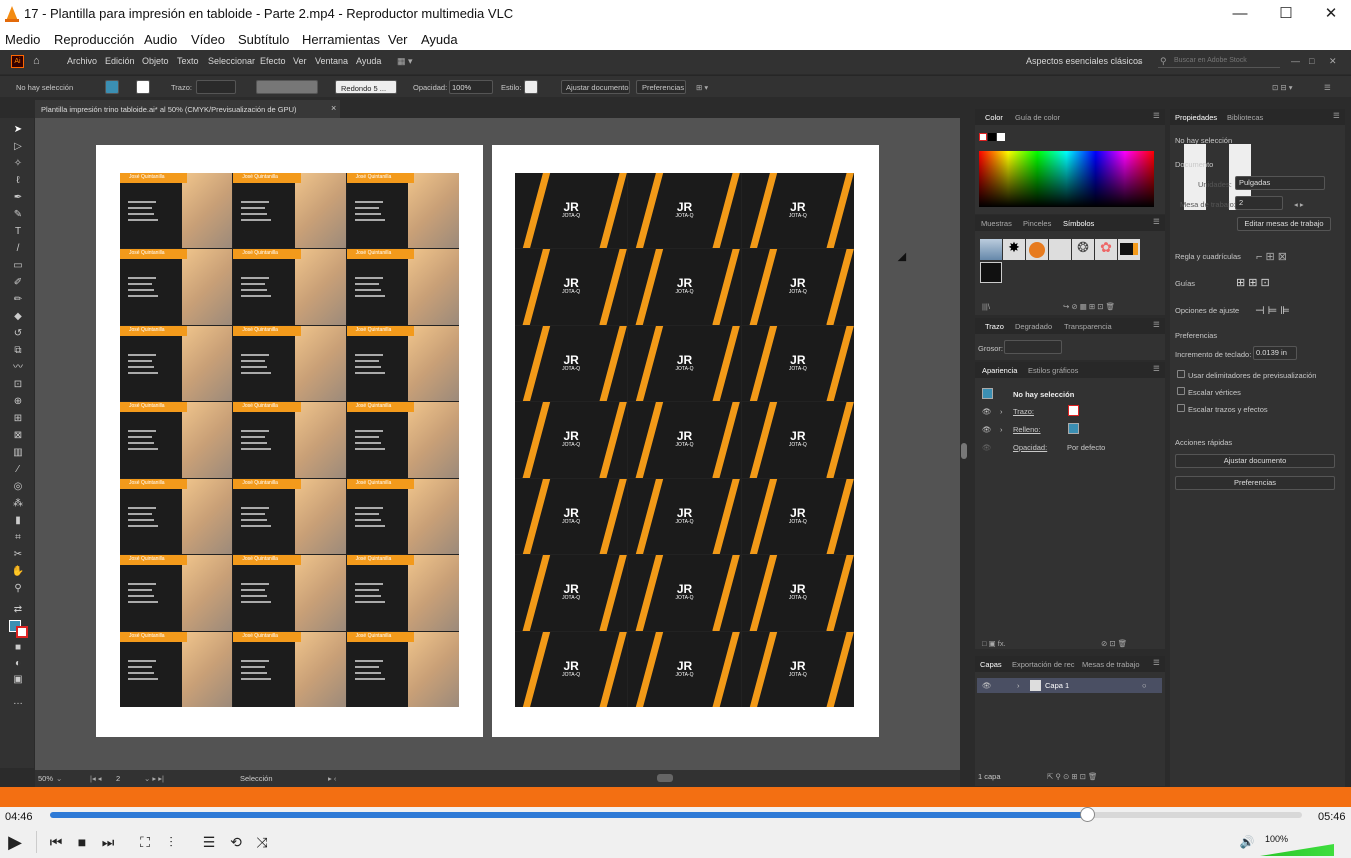  I want to click on color-mode-icon: ■, so click(18, 648).